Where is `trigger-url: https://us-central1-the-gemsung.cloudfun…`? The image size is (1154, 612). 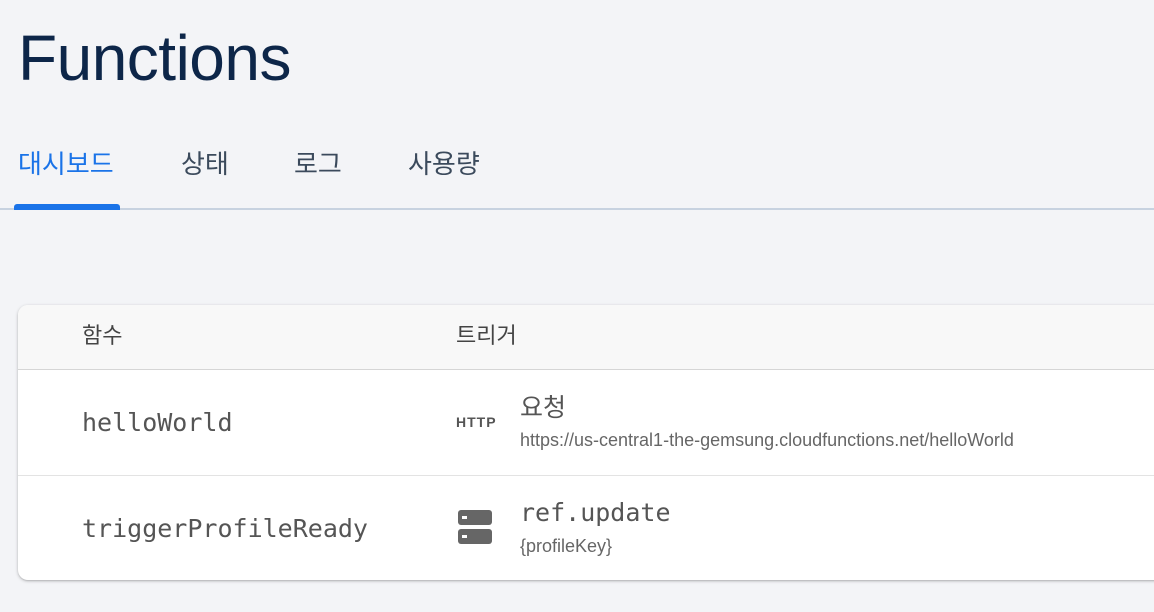 trigger-url: https://us-central1-the-gemsung.cloudfun… is located at coordinates (767, 440).